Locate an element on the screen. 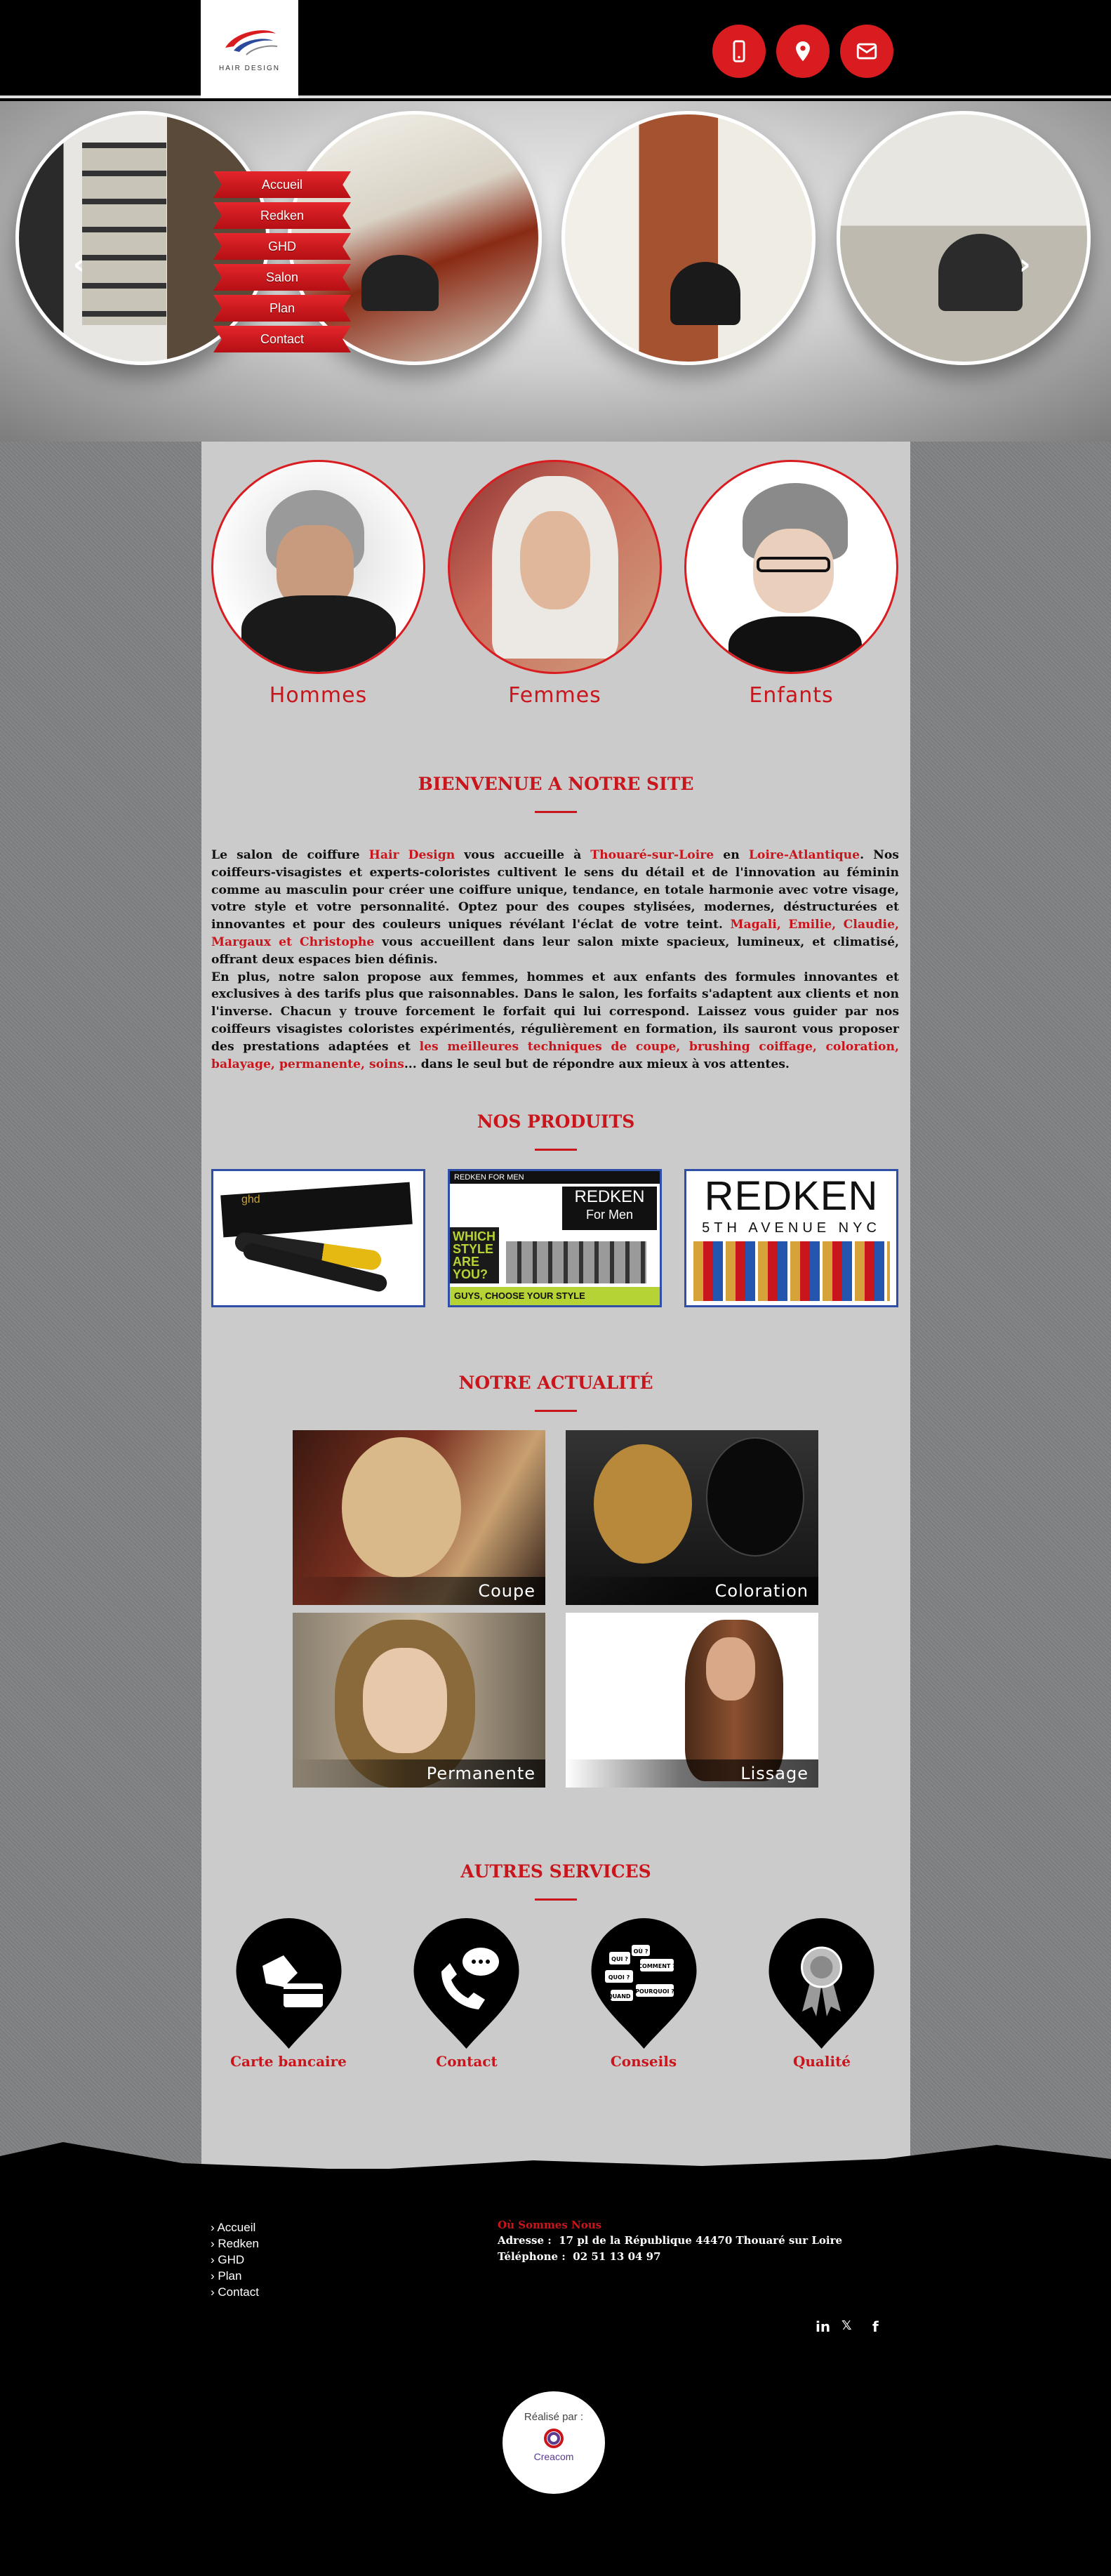  service-label-qualite: Qualité is located at coordinates (822, 2061).